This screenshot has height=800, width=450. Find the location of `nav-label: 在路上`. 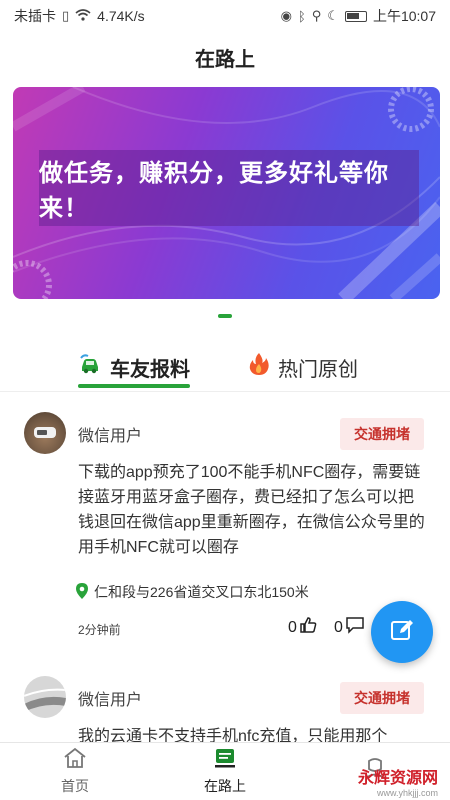

nav-label: 在路上 is located at coordinates (225, 786).